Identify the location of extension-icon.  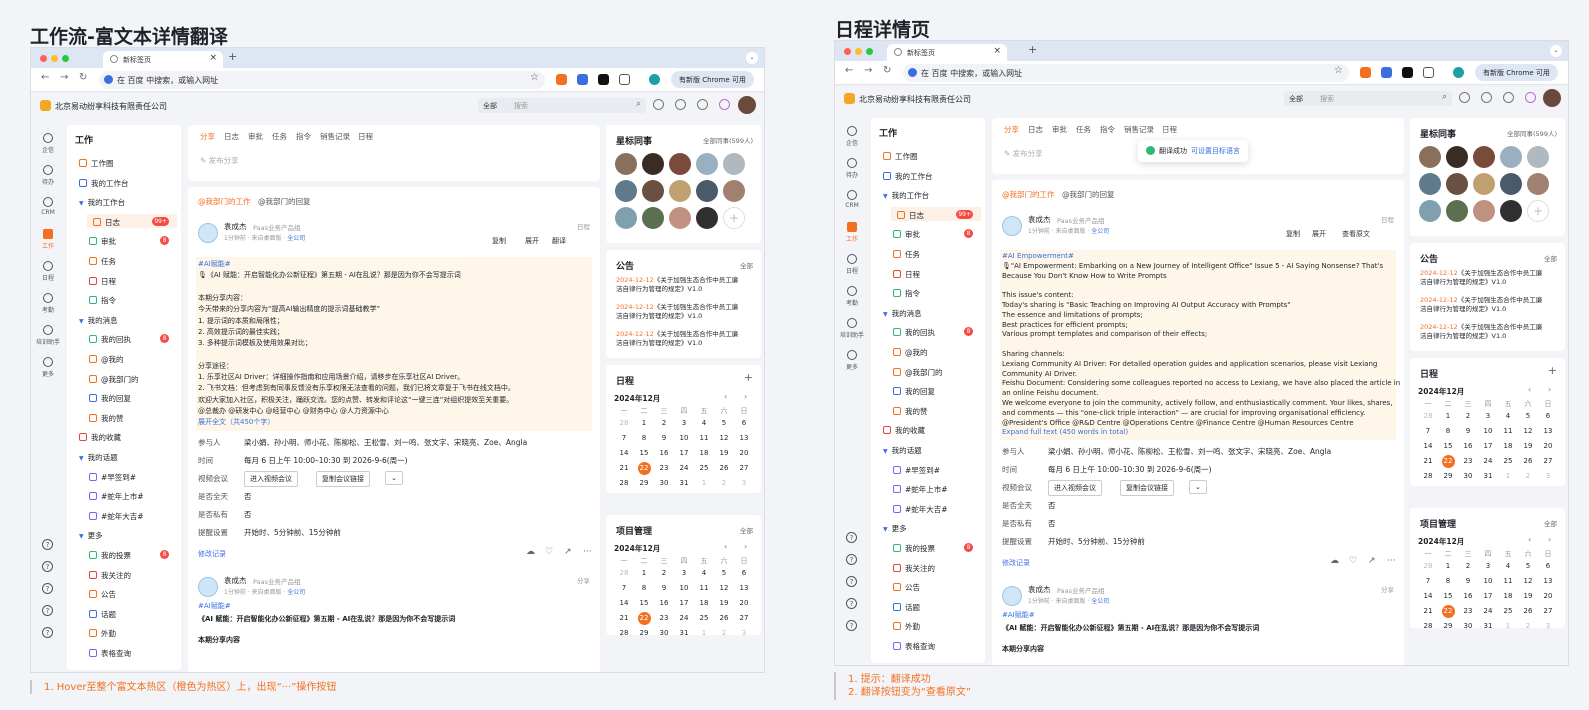
(1407, 72).